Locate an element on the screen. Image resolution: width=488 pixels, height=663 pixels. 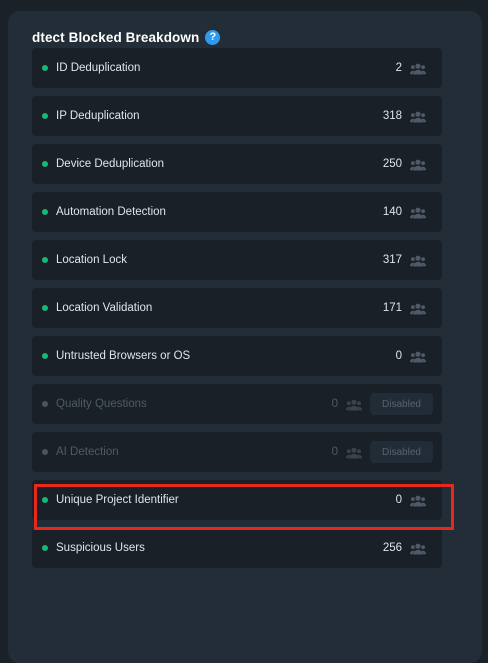
breakdown-row: ID Deduplication 2 is located at coordinates (237, 68).